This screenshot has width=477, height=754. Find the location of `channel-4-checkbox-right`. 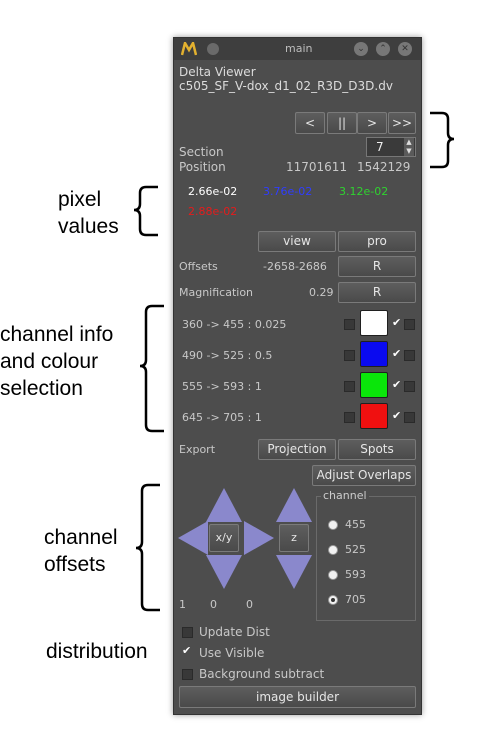

channel-4-checkbox-right is located at coordinates (409, 417).